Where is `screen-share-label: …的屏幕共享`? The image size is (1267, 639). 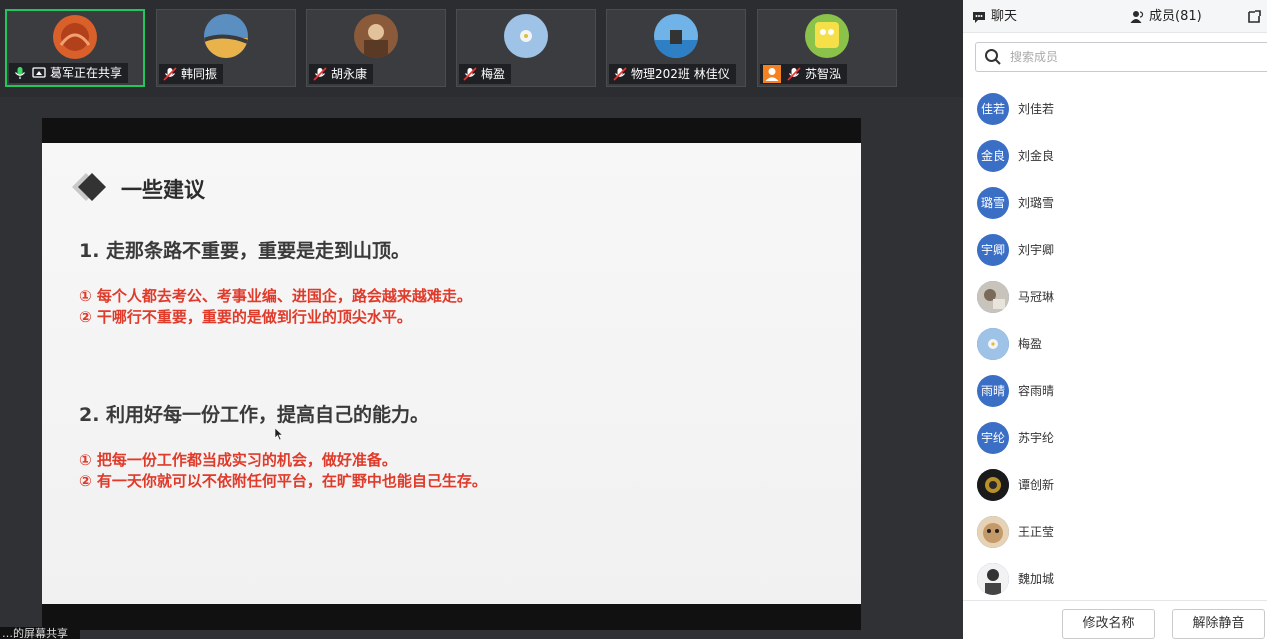
screen-share-label: …的屏幕共享 is located at coordinates (40, 633).